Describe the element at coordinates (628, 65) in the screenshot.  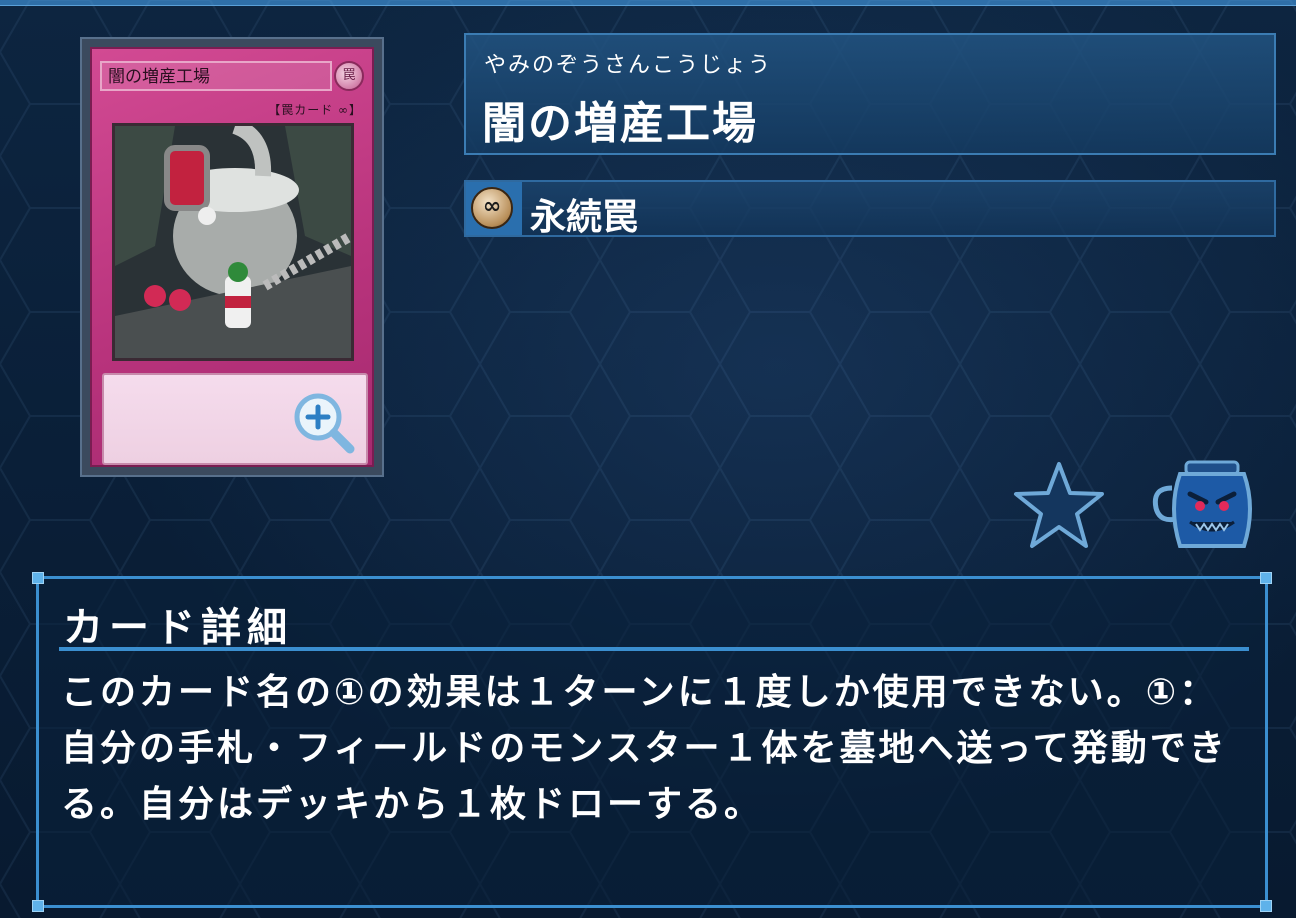
I see `card-name-reading: やみのぞうさんこうじょう` at that location.